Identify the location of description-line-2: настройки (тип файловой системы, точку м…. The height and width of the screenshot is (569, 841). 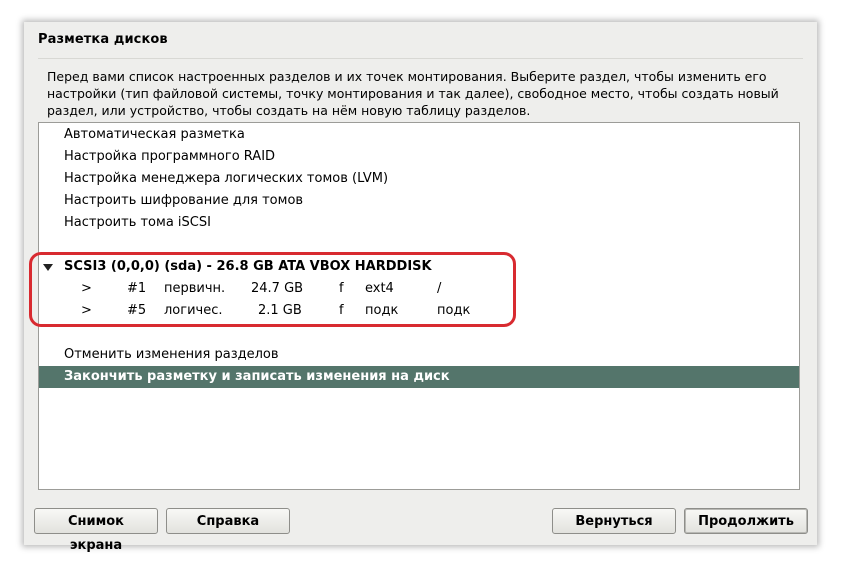
(413, 93).